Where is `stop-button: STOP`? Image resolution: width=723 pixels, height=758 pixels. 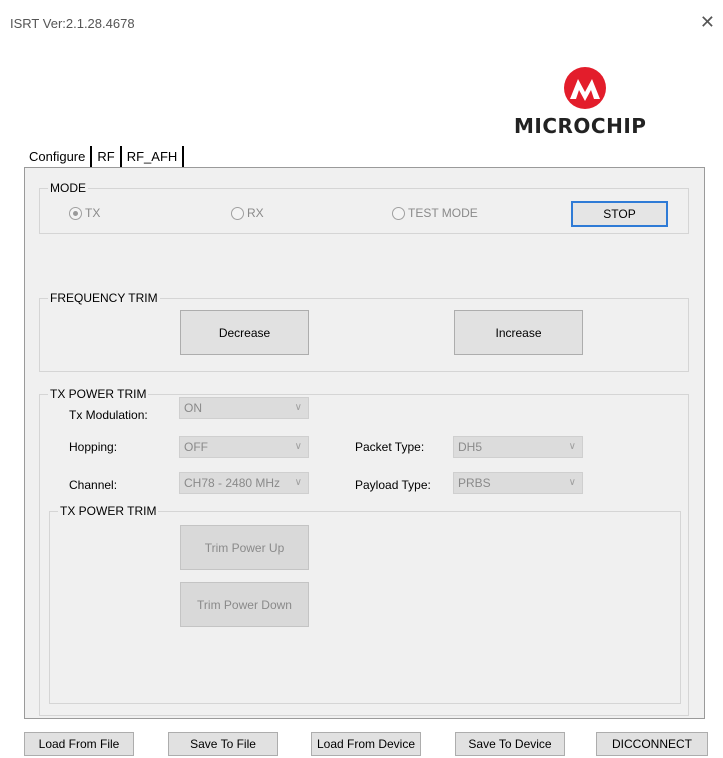 stop-button: STOP is located at coordinates (619, 214).